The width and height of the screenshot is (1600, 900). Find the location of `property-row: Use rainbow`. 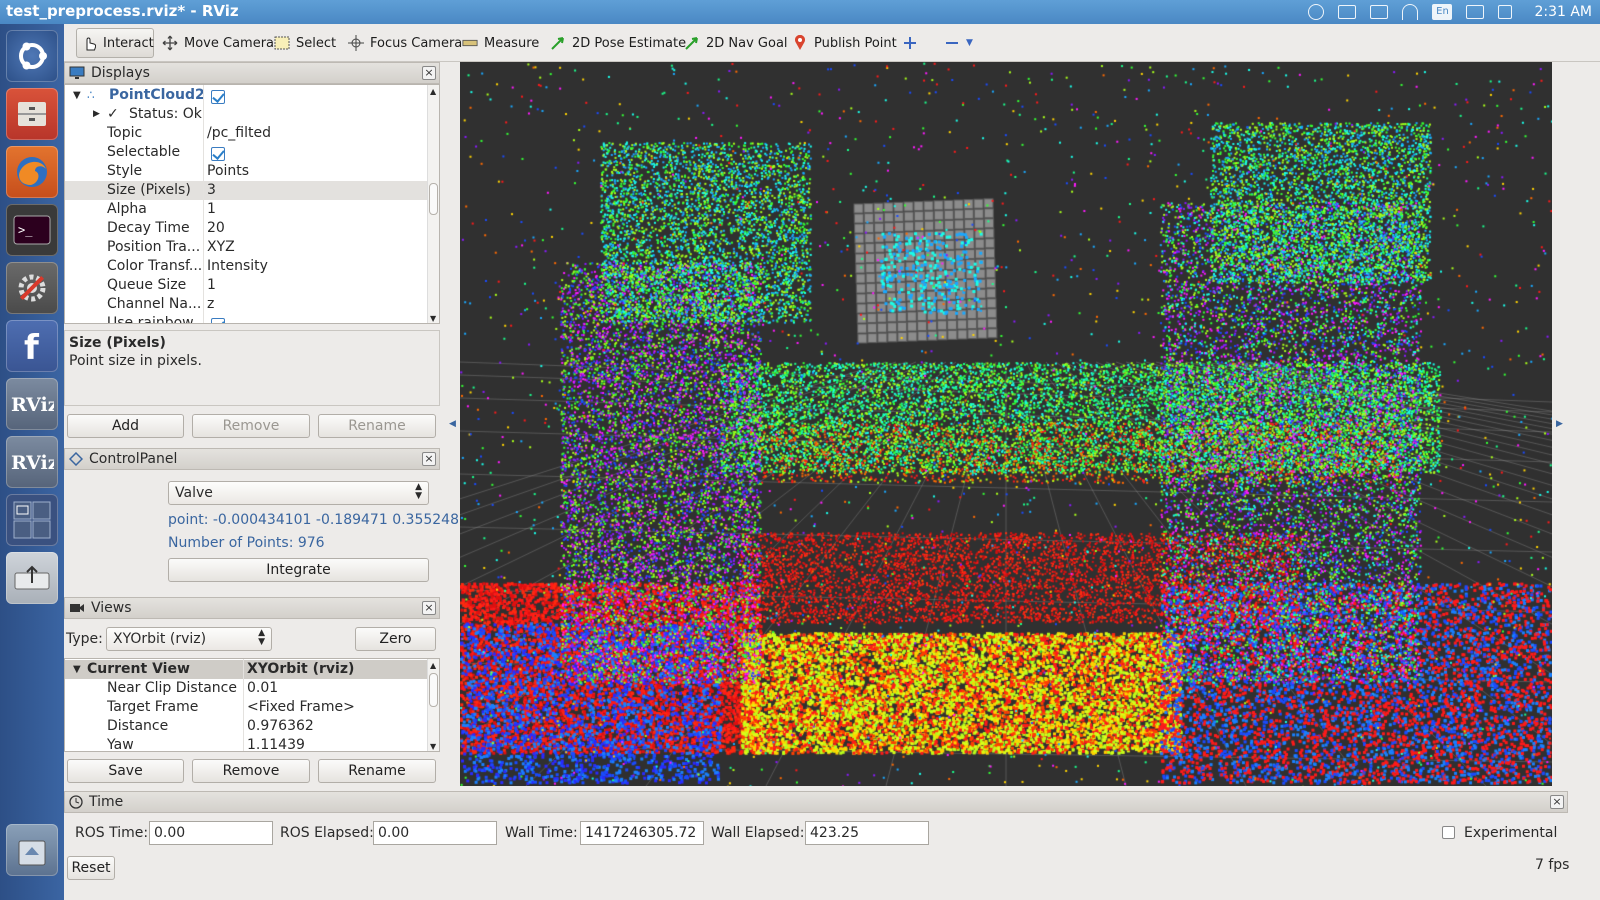

property-row: Use rainbow is located at coordinates (252, 318).